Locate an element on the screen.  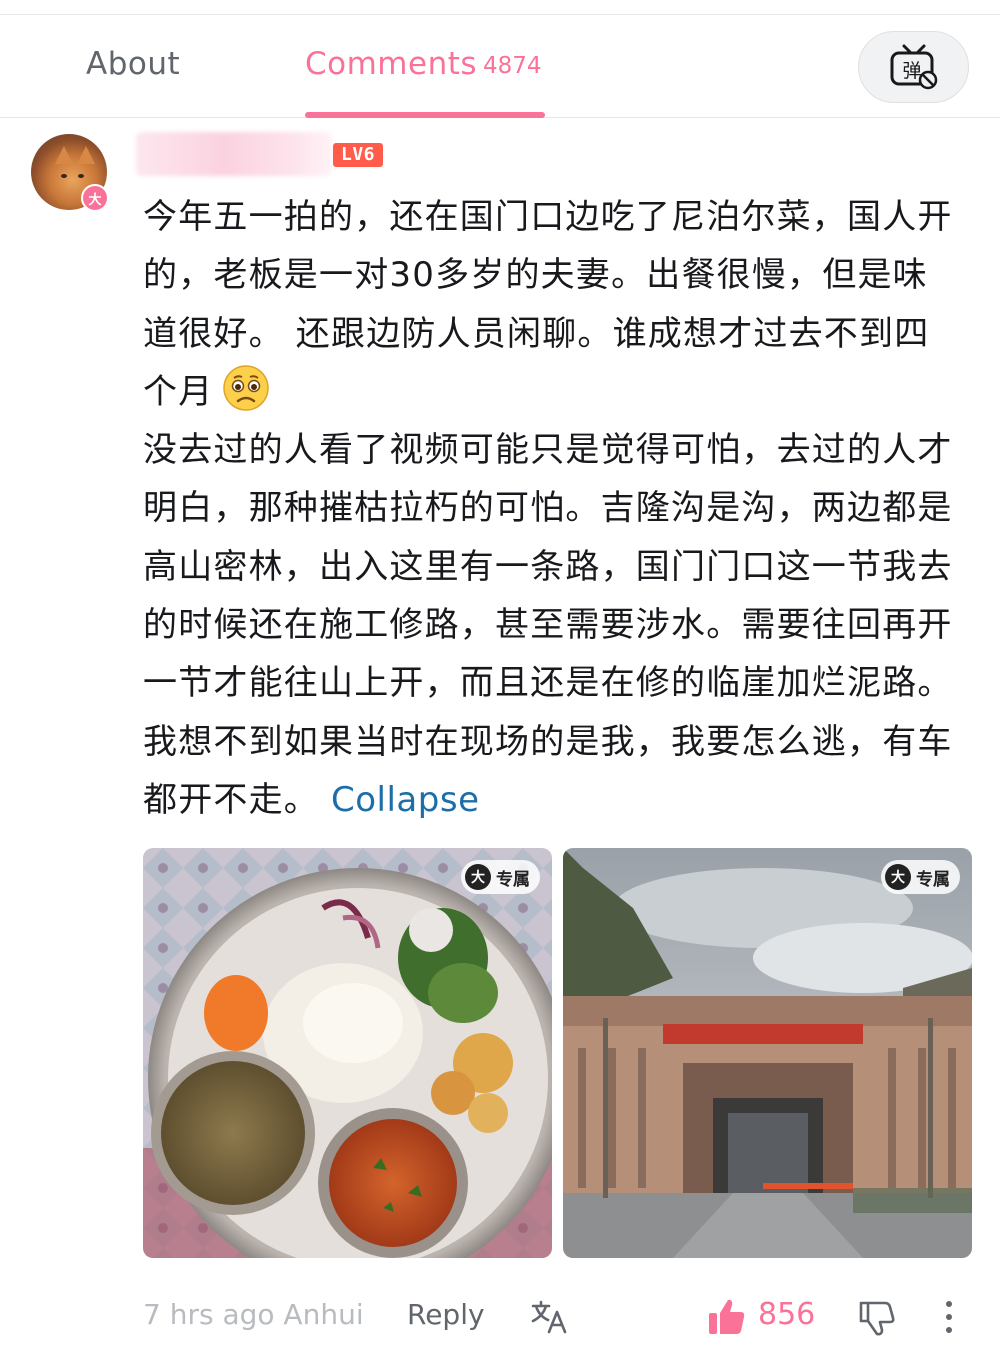
username-blurred is located at coordinates (234, 154).